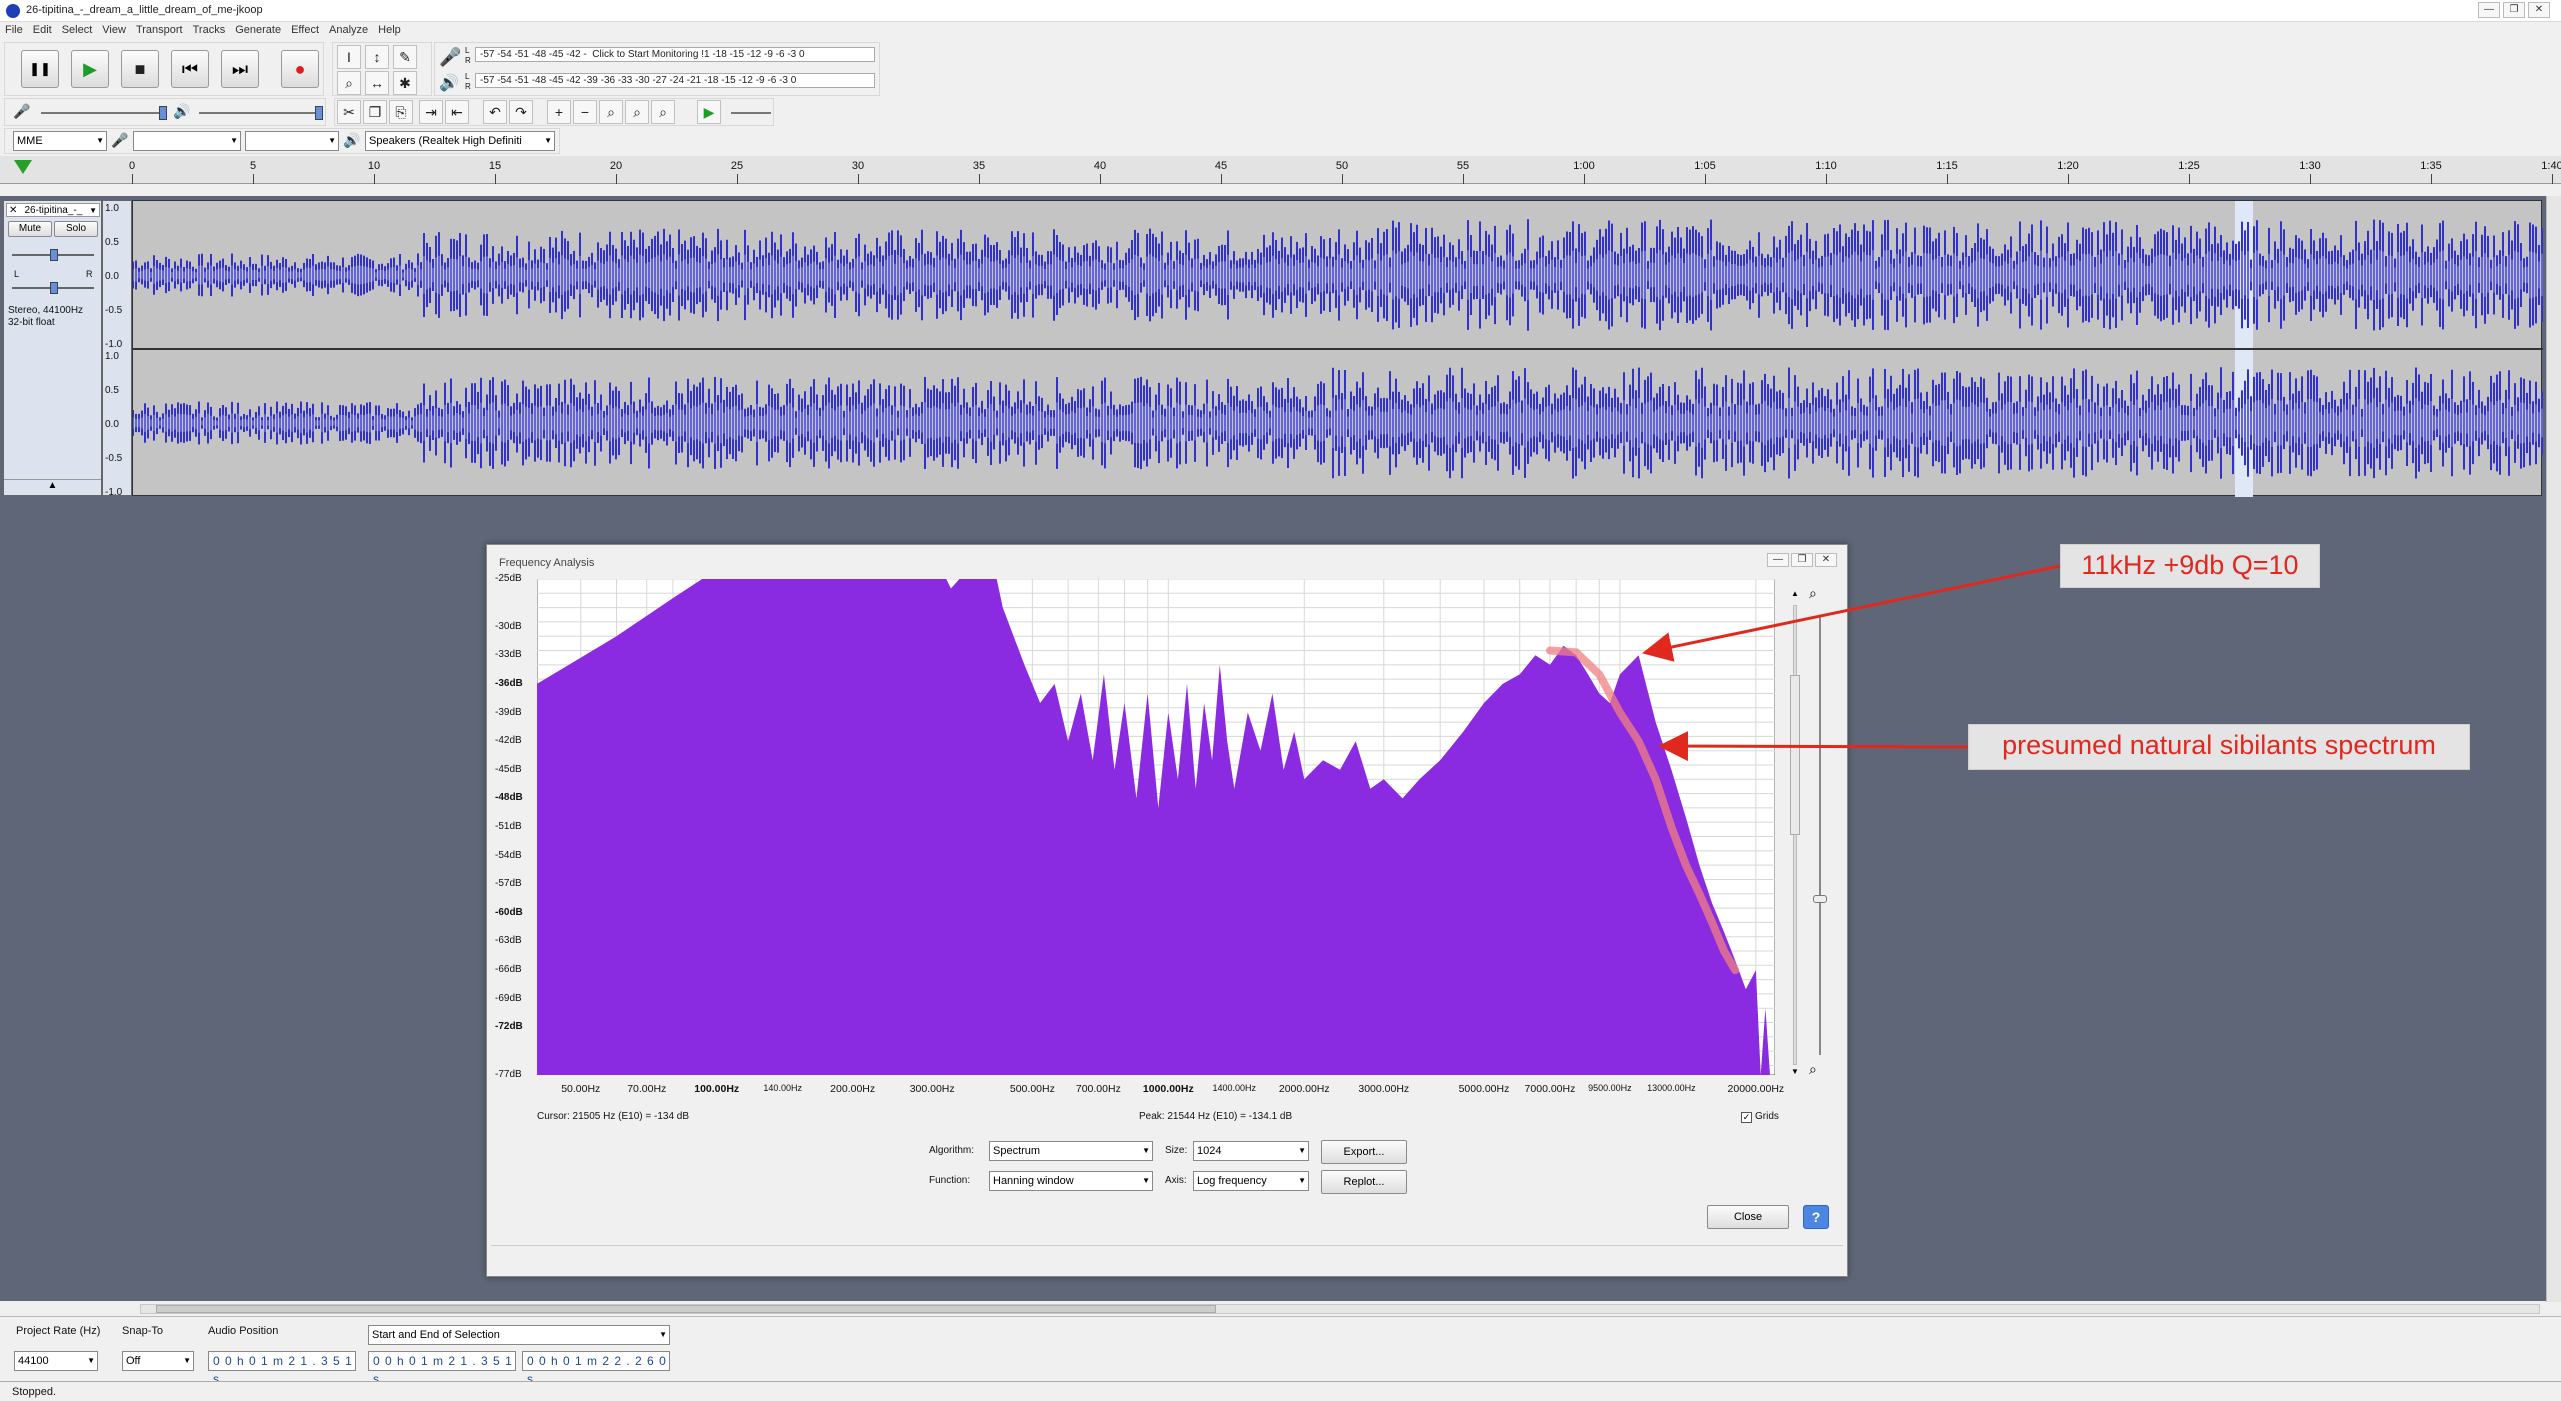  What do you see at coordinates (159, 30) in the screenshot?
I see `menu-transport: Transport` at bounding box center [159, 30].